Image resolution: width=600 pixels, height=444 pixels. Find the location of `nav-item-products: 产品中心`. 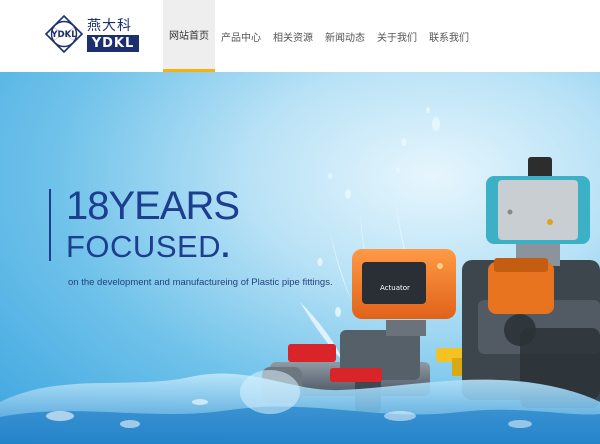

nav-item-products: 产品中心 is located at coordinates (241, 36).